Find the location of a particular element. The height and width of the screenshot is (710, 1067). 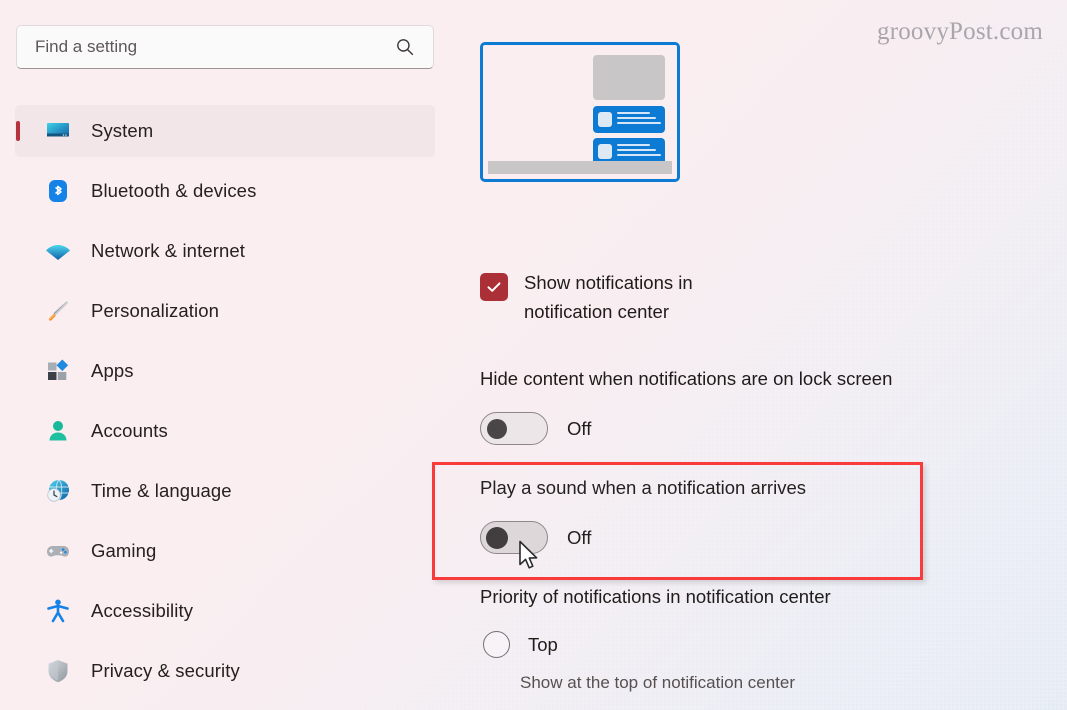

wifi-icon is located at coordinates (58, 251).